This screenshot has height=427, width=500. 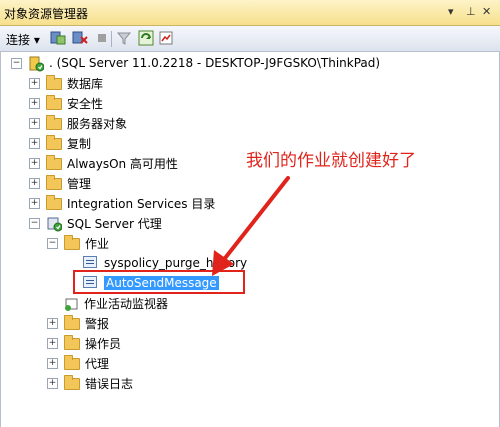 What do you see at coordinates (66, 83) in the screenshot?
I see `tree-node-databases: + 数据库` at bounding box center [66, 83].